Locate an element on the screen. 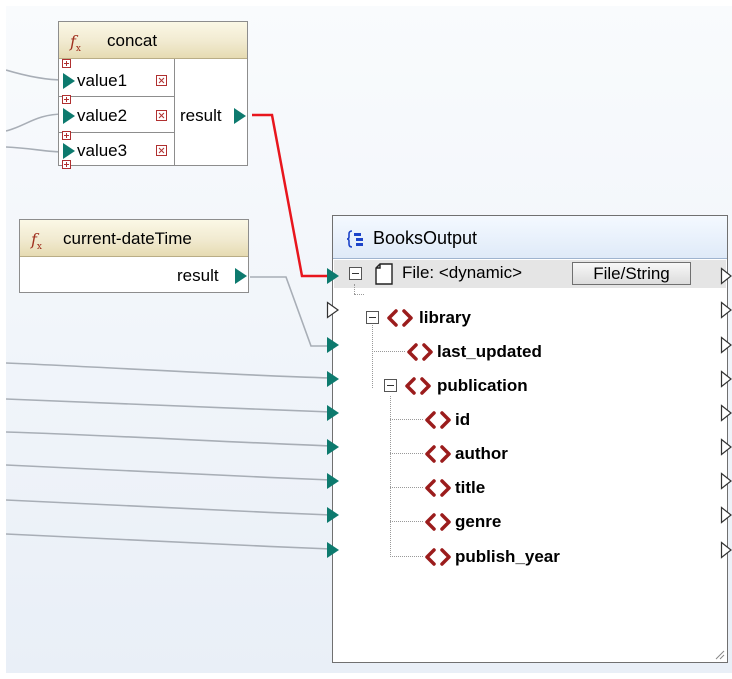 The image size is (732, 679). xml-component-icon is located at coordinates (355, 239).